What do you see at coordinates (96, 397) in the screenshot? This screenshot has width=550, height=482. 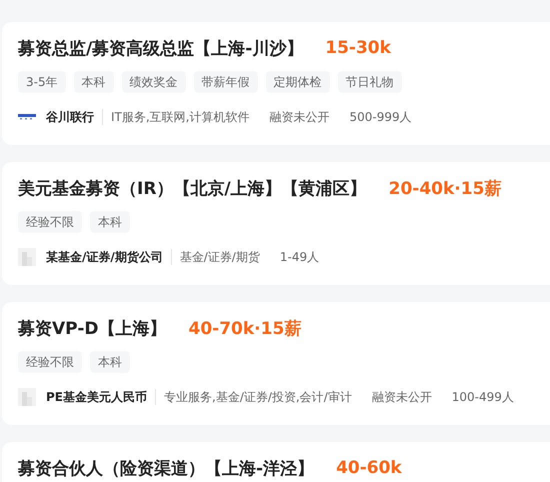 I see `company-name: PE基金美元人民币` at bounding box center [96, 397].